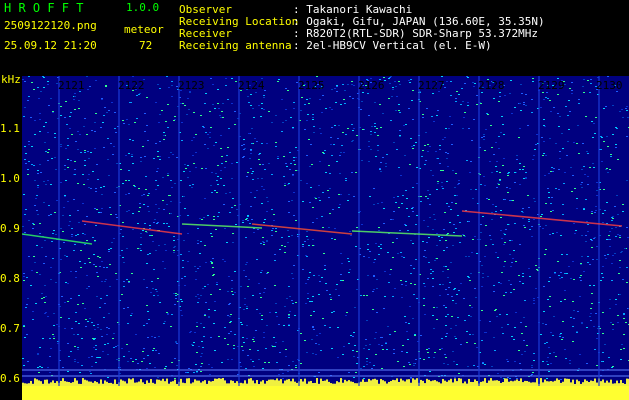  Describe the element at coordinates (50, 25) in the screenshot. I see `filename-label: 2509122120.png` at that location.